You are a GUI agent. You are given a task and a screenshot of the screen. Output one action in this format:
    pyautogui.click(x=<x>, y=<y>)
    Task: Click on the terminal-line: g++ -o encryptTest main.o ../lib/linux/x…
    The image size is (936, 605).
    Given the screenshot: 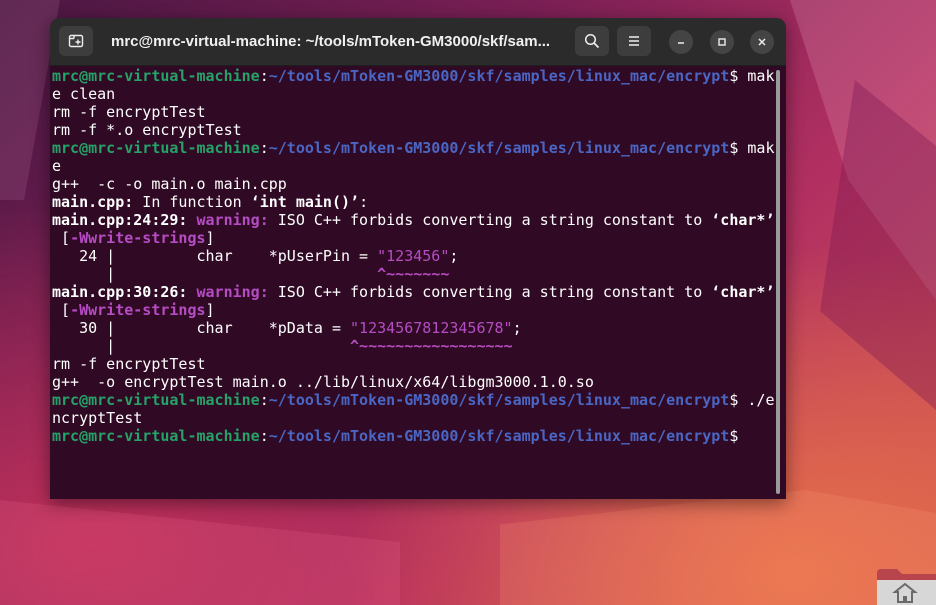 What is the action you would take?
    pyautogui.click(x=323, y=382)
    